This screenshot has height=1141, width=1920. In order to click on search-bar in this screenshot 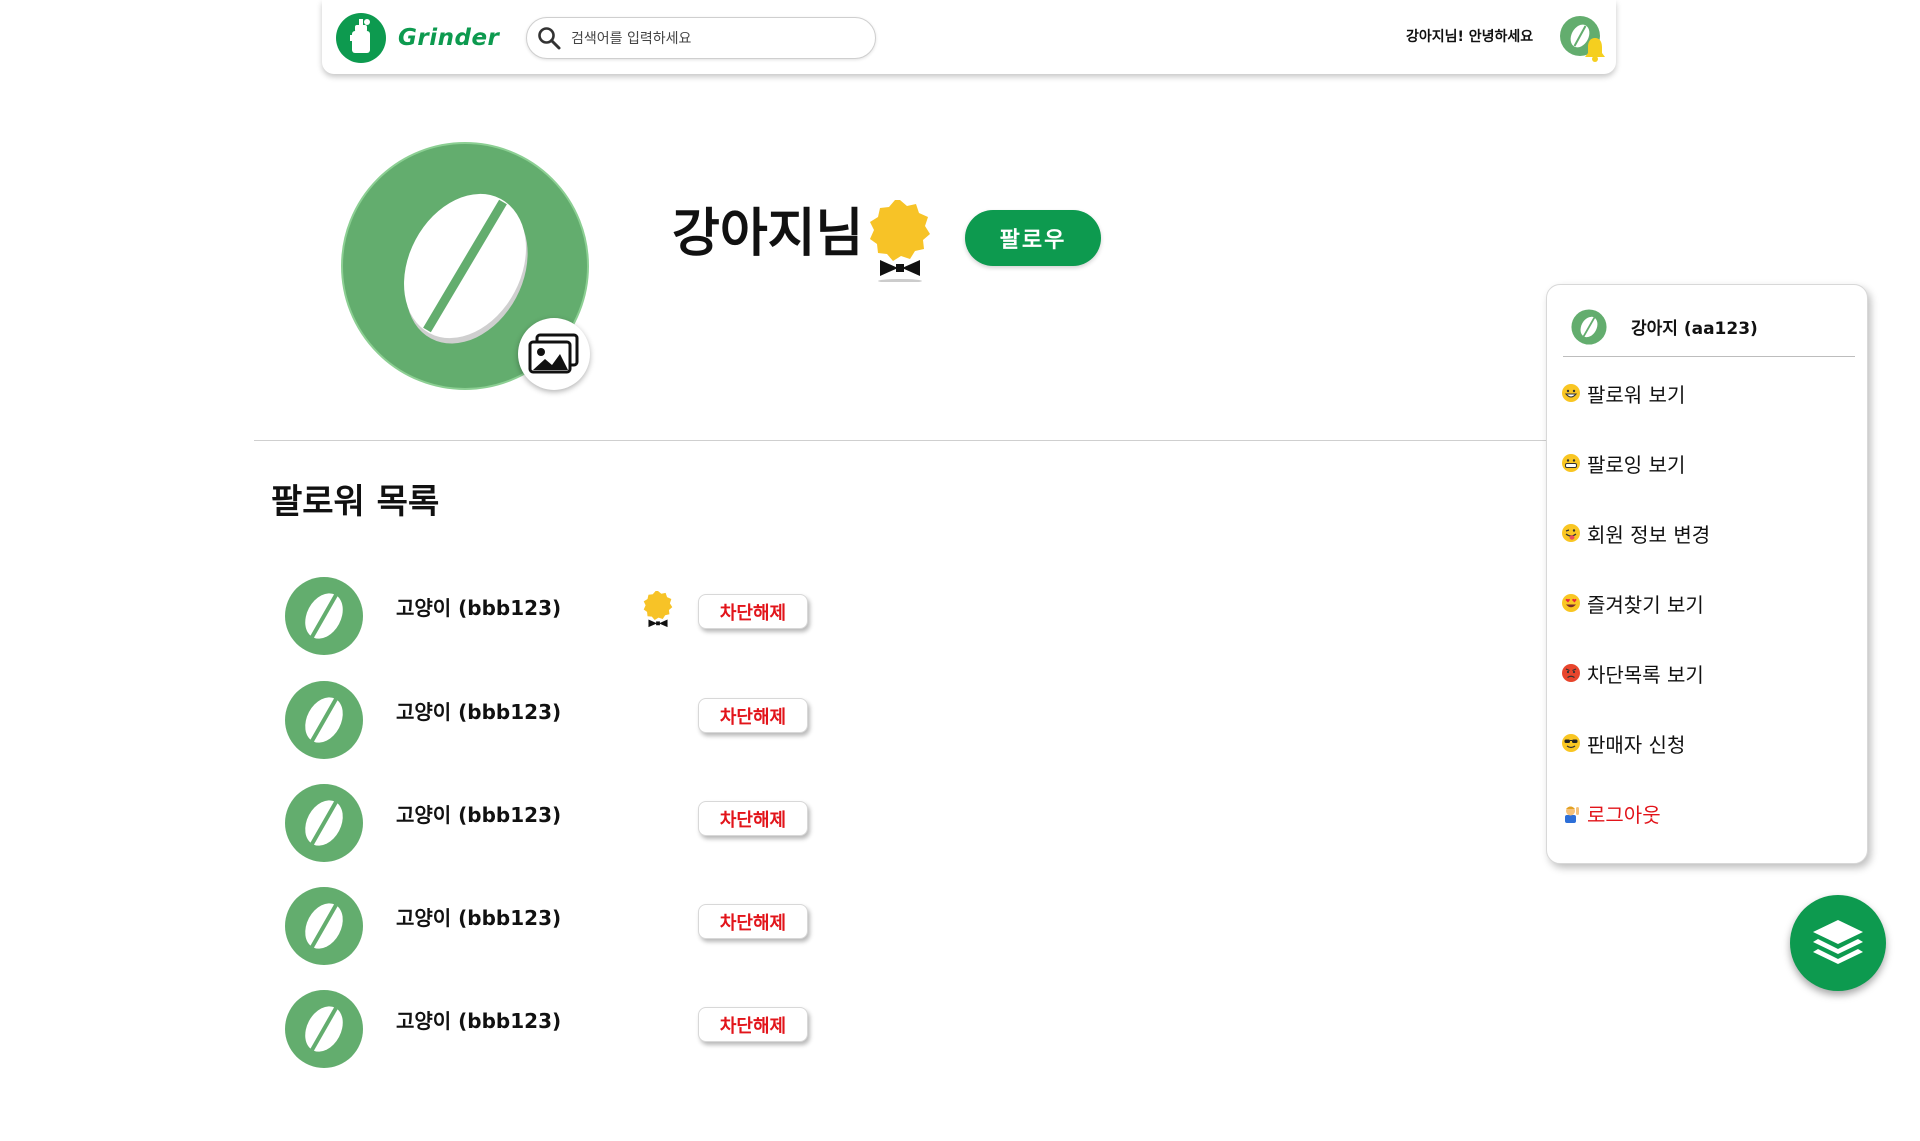, I will do `click(701, 38)`.